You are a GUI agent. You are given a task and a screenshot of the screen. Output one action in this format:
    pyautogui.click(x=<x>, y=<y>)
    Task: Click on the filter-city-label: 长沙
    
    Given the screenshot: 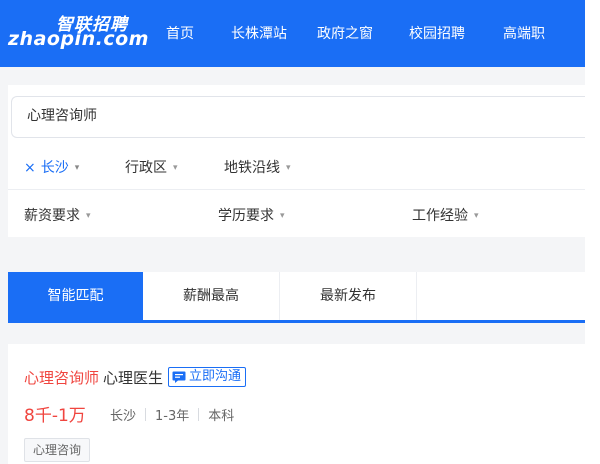 What is the action you would take?
    pyautogui.click(x=54, y=168)
    